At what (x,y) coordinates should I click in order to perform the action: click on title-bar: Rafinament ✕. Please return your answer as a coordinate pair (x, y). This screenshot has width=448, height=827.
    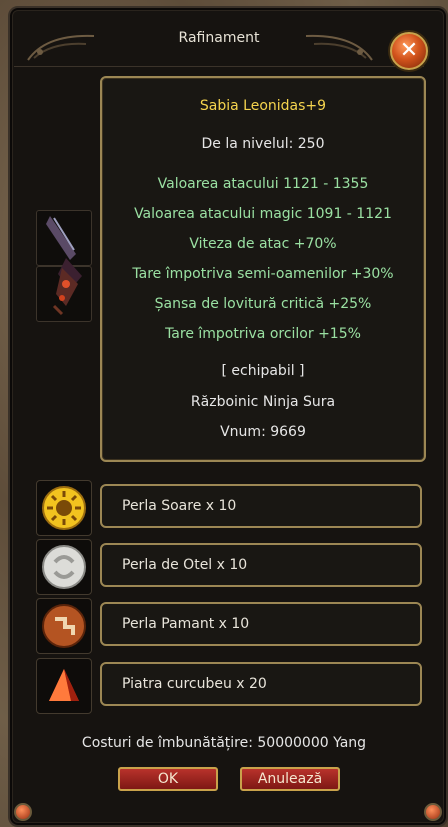
    Looking at the image, I should click on (221, 40).